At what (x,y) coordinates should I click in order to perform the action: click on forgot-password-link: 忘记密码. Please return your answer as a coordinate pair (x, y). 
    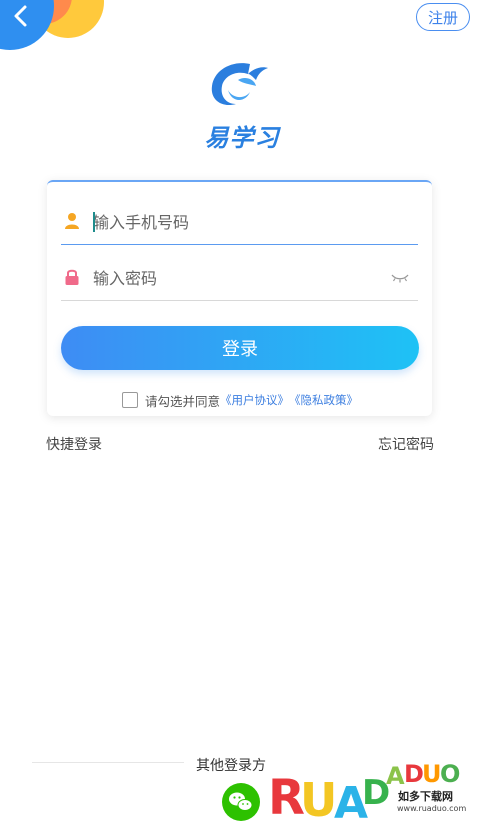
    Looking at the image, I should click on (406, 444).